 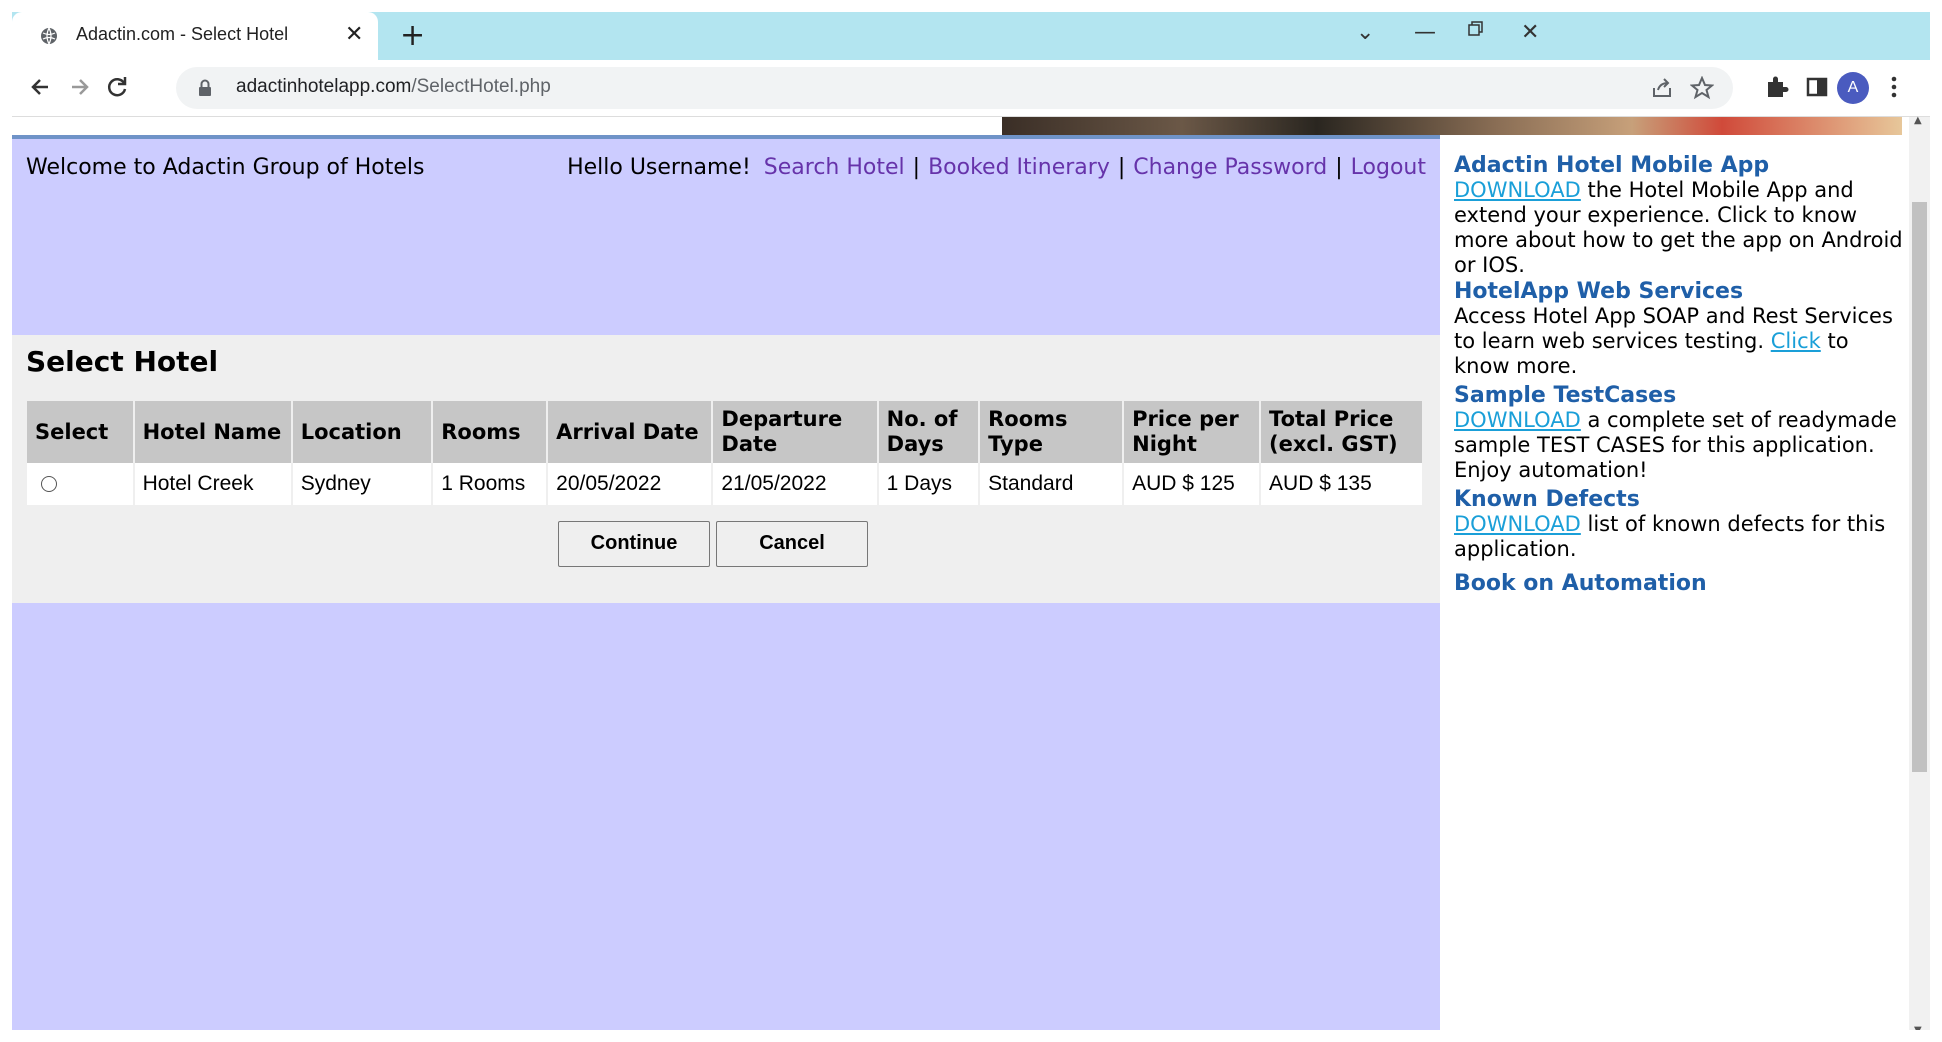 I want to click on address-bar: adactinhotelapp.com/SelectHotel.php, so click(x=954, y=88).